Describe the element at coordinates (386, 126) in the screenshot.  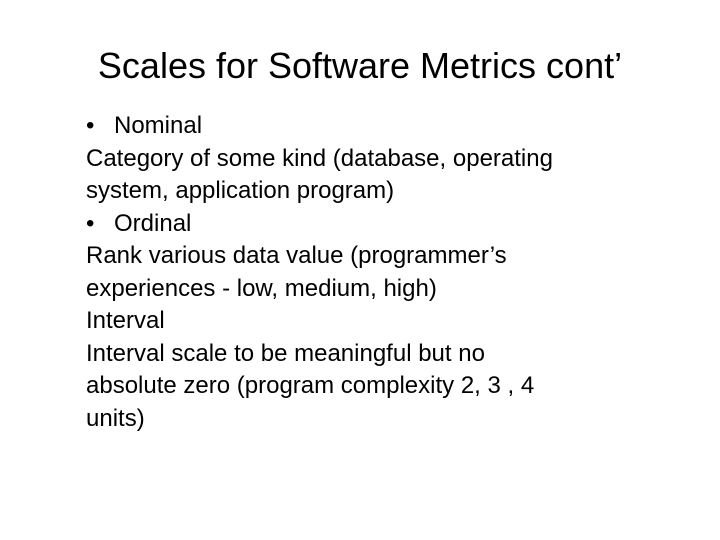
I see `bullet-item-nominal: • Nominal` at that location.